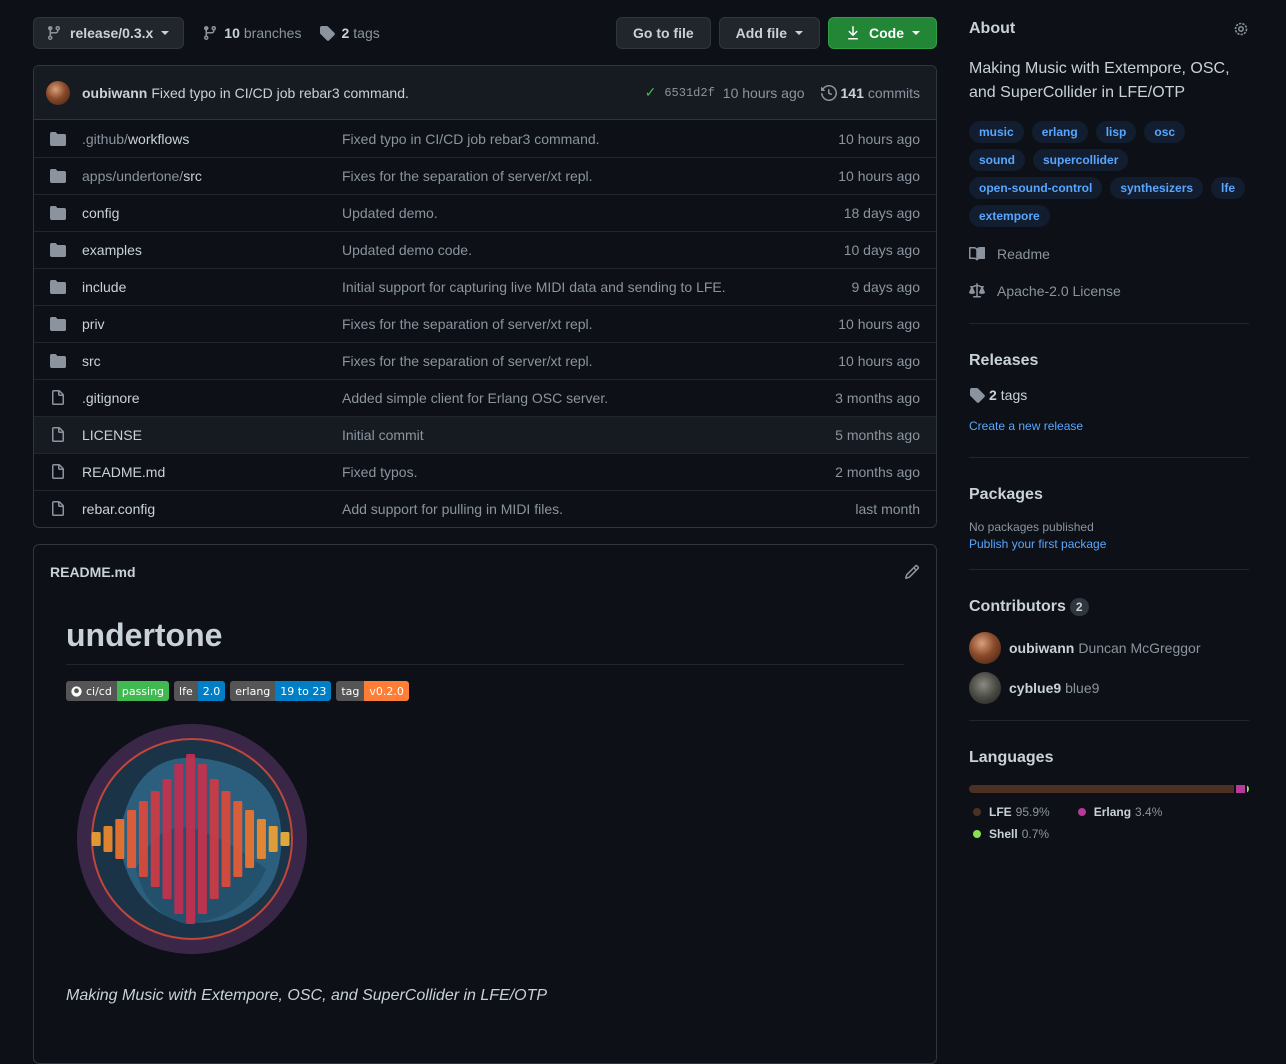 Image resolution: width=1286 pixels, height=1064 pixels. I want to click on file-name-link: .github/workflows, so click(212, 139).